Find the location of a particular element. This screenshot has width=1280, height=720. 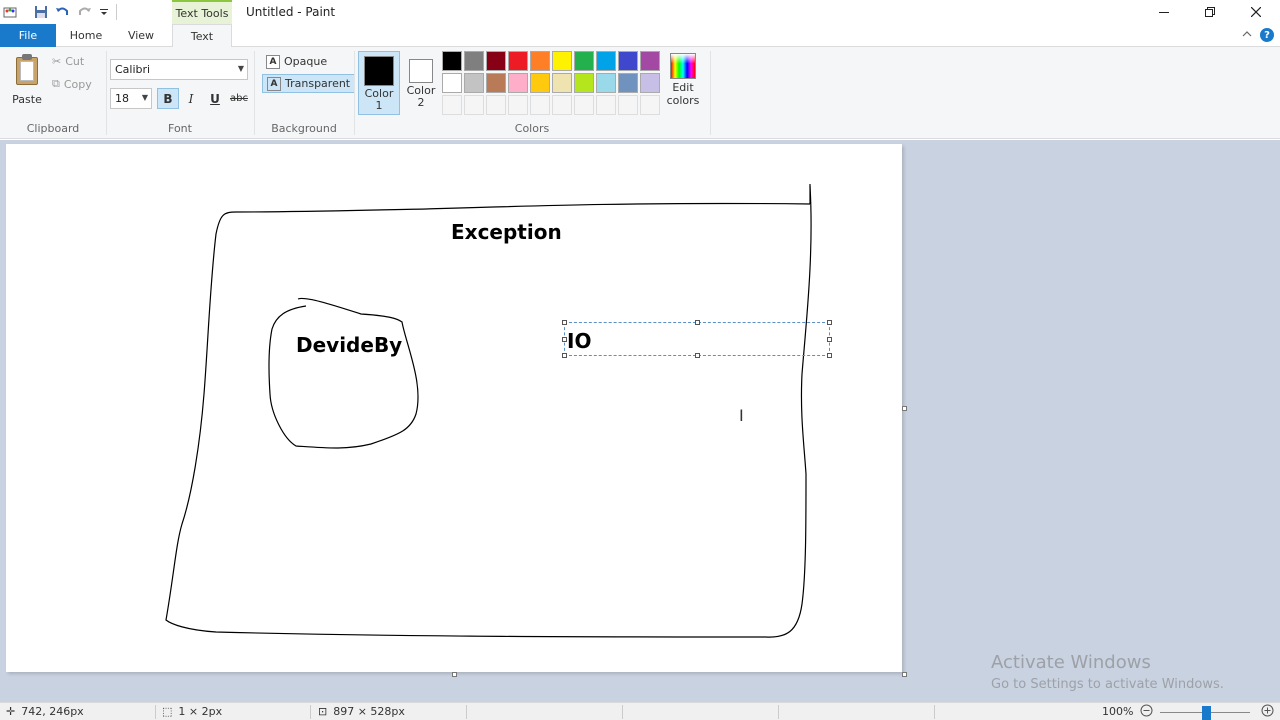

copy-button: ⧉ Copy is located at coordinates (72, 84).